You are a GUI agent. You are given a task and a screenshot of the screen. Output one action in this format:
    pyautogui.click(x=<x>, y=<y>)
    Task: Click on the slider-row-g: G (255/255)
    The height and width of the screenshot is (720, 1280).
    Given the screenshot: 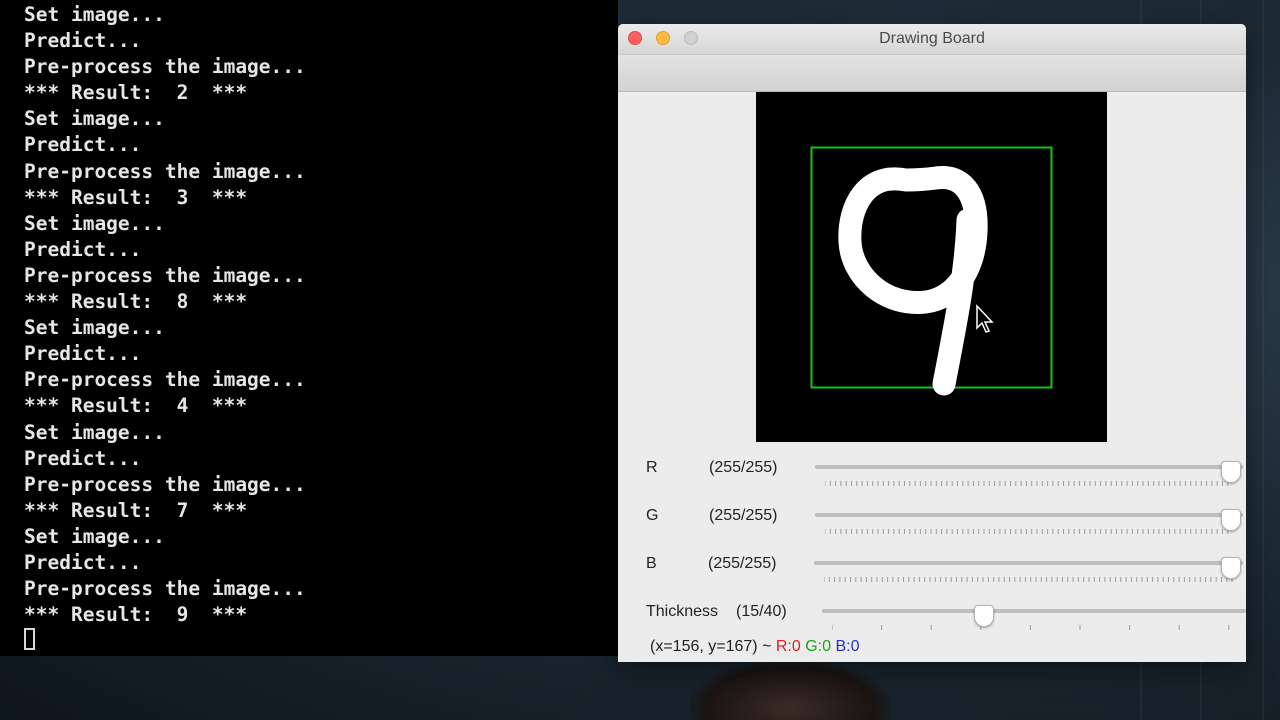 What is the action you would take?
    pyautogui.click(x=932, y=527)
    